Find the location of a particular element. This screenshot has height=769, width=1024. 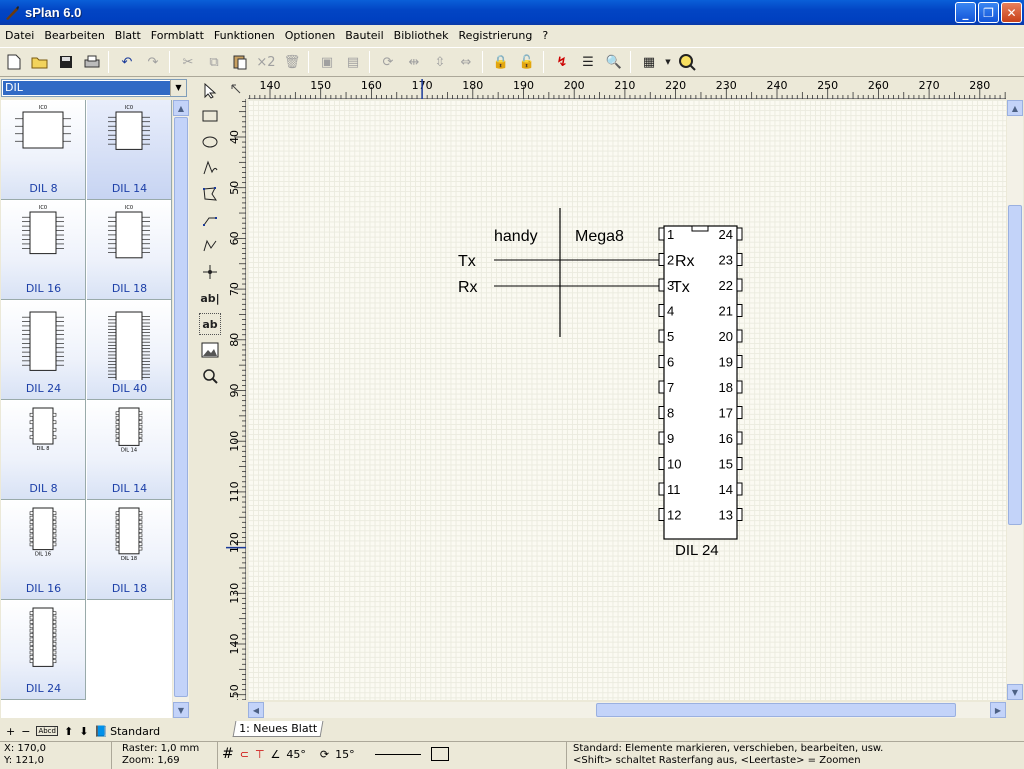

label-icon: Abcd is located at coordinates (47, 731).